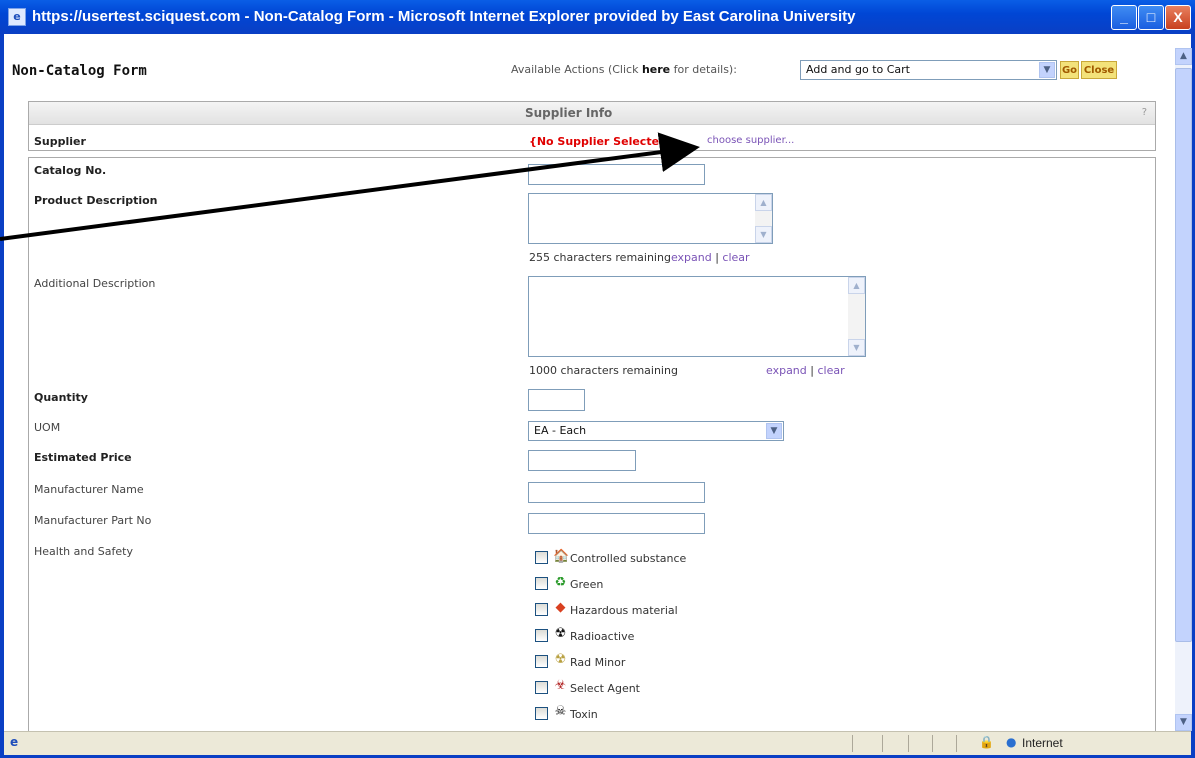 This screenshot has height=758, width=1195. What do you see at coordinates (650, 218) in the screenshot?
I see `product-description-textarea: ▲ ▼` at bounding box center [650, 218].